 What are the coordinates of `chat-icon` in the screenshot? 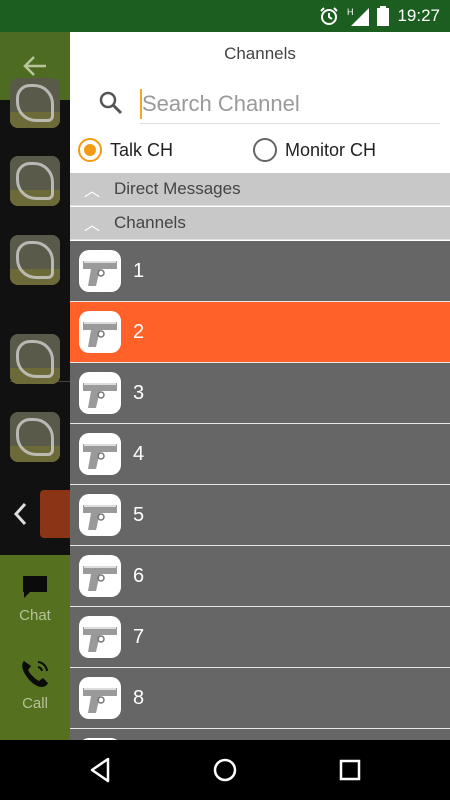 It's located at (35, 587).